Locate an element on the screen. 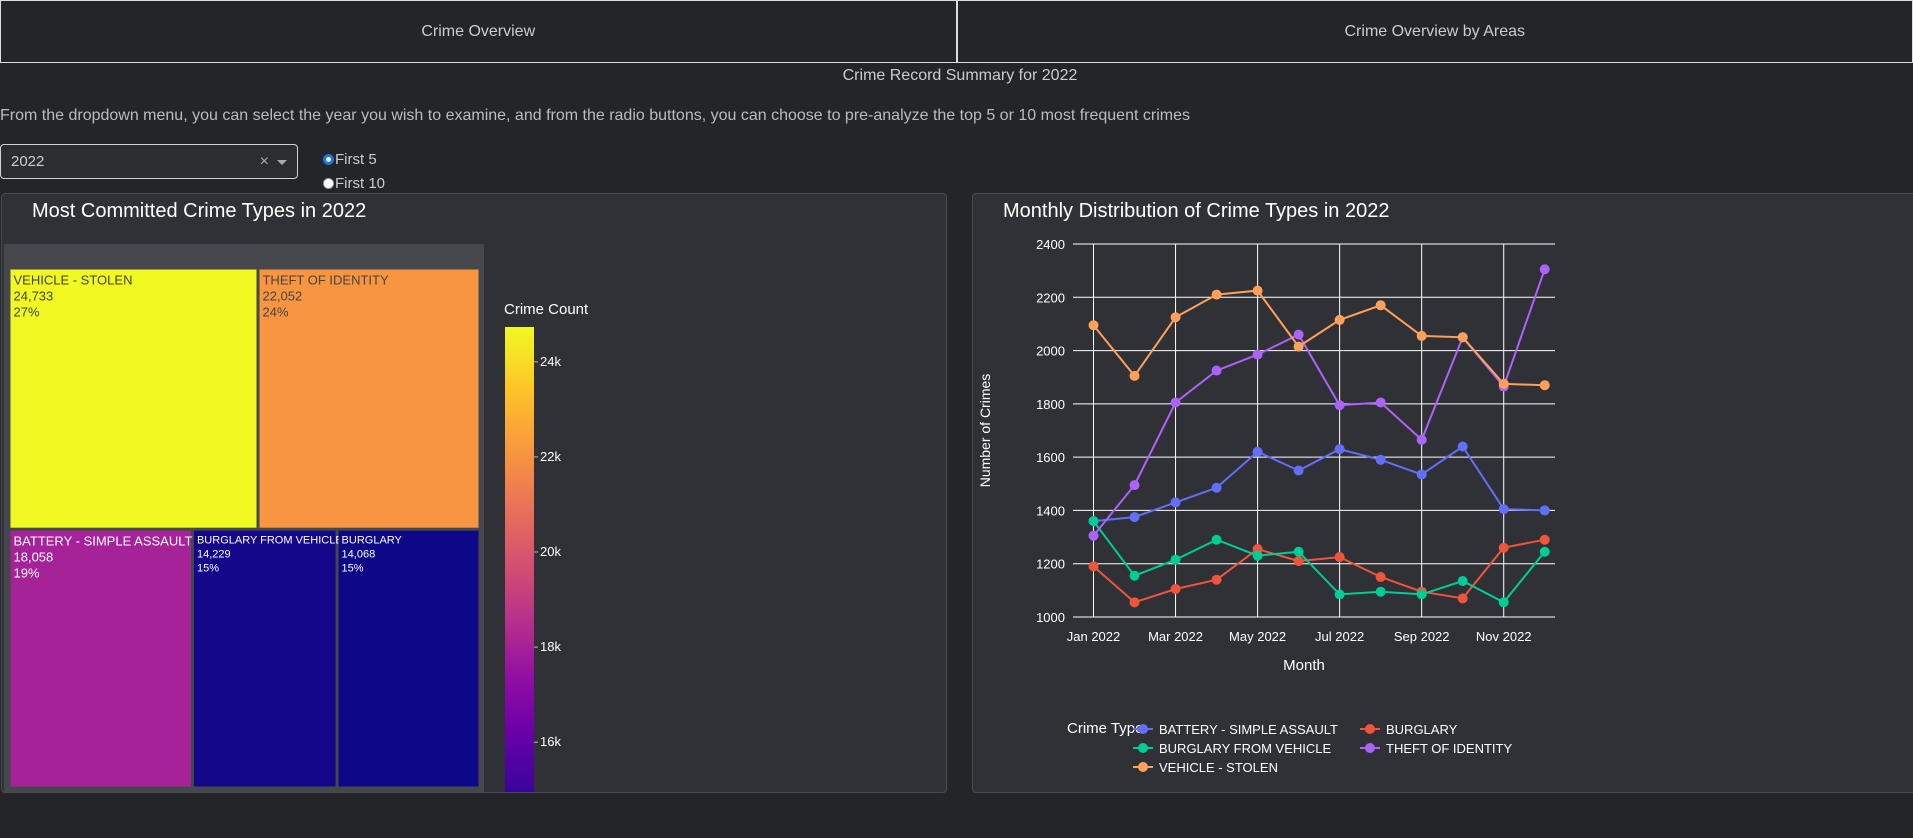 The width and height of the screenshot is (1913, 838). treemap-tile-label: BURGLARY is located at coordinates (372, 541).